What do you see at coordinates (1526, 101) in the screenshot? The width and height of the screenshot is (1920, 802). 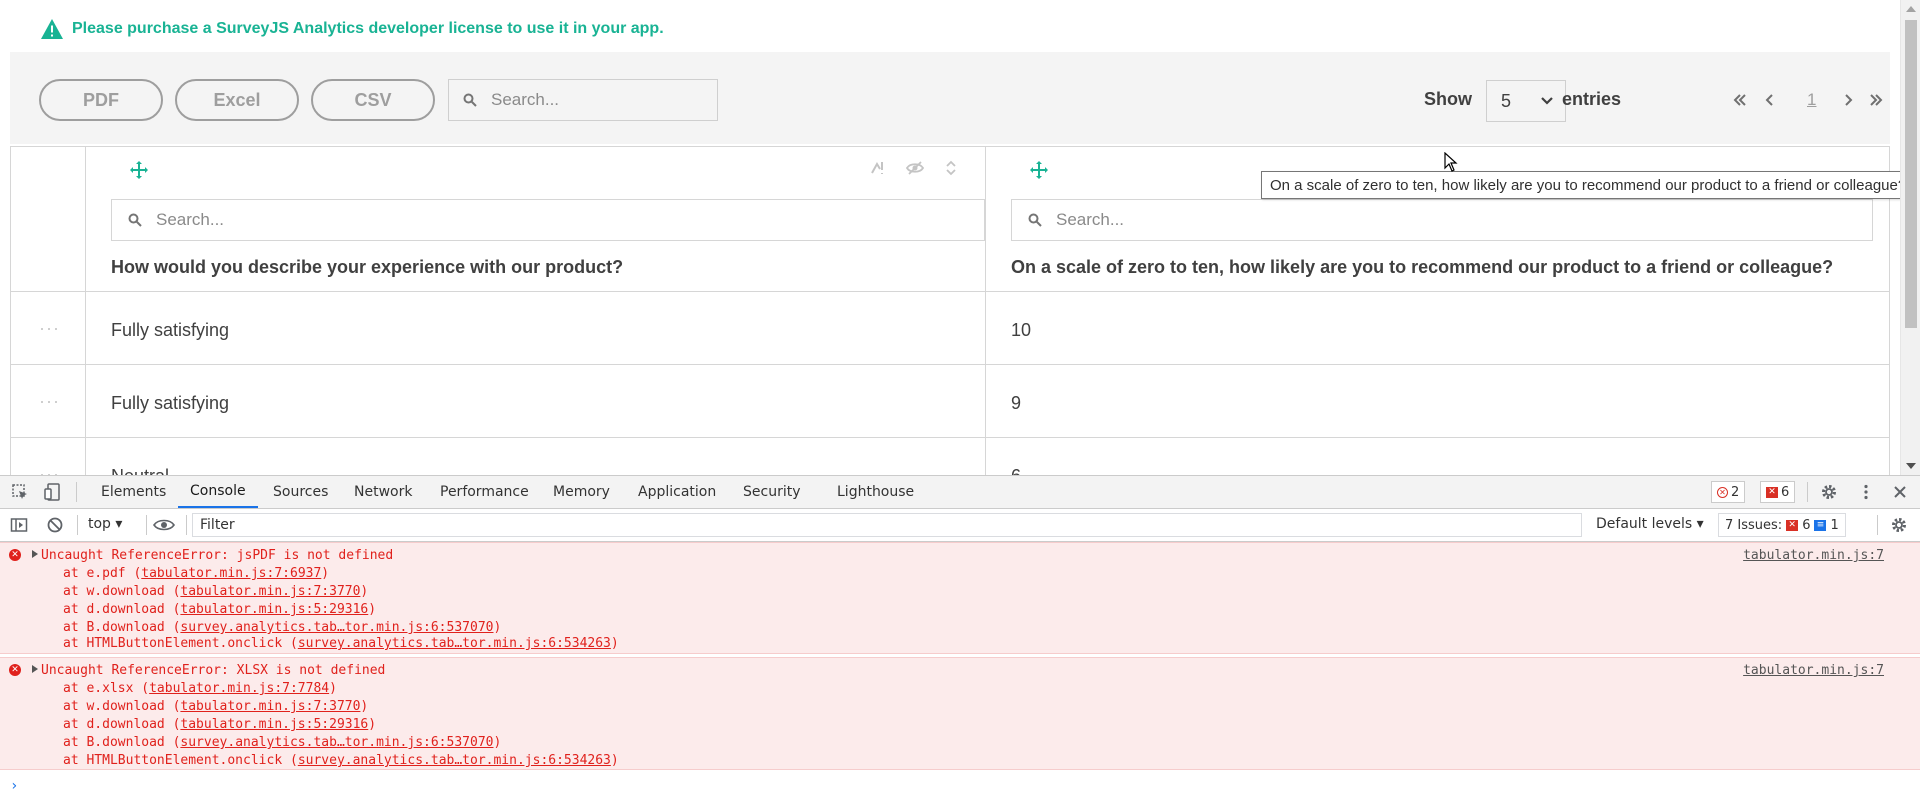 I see `entries-select: 5` at bounding box center [1526, 101].